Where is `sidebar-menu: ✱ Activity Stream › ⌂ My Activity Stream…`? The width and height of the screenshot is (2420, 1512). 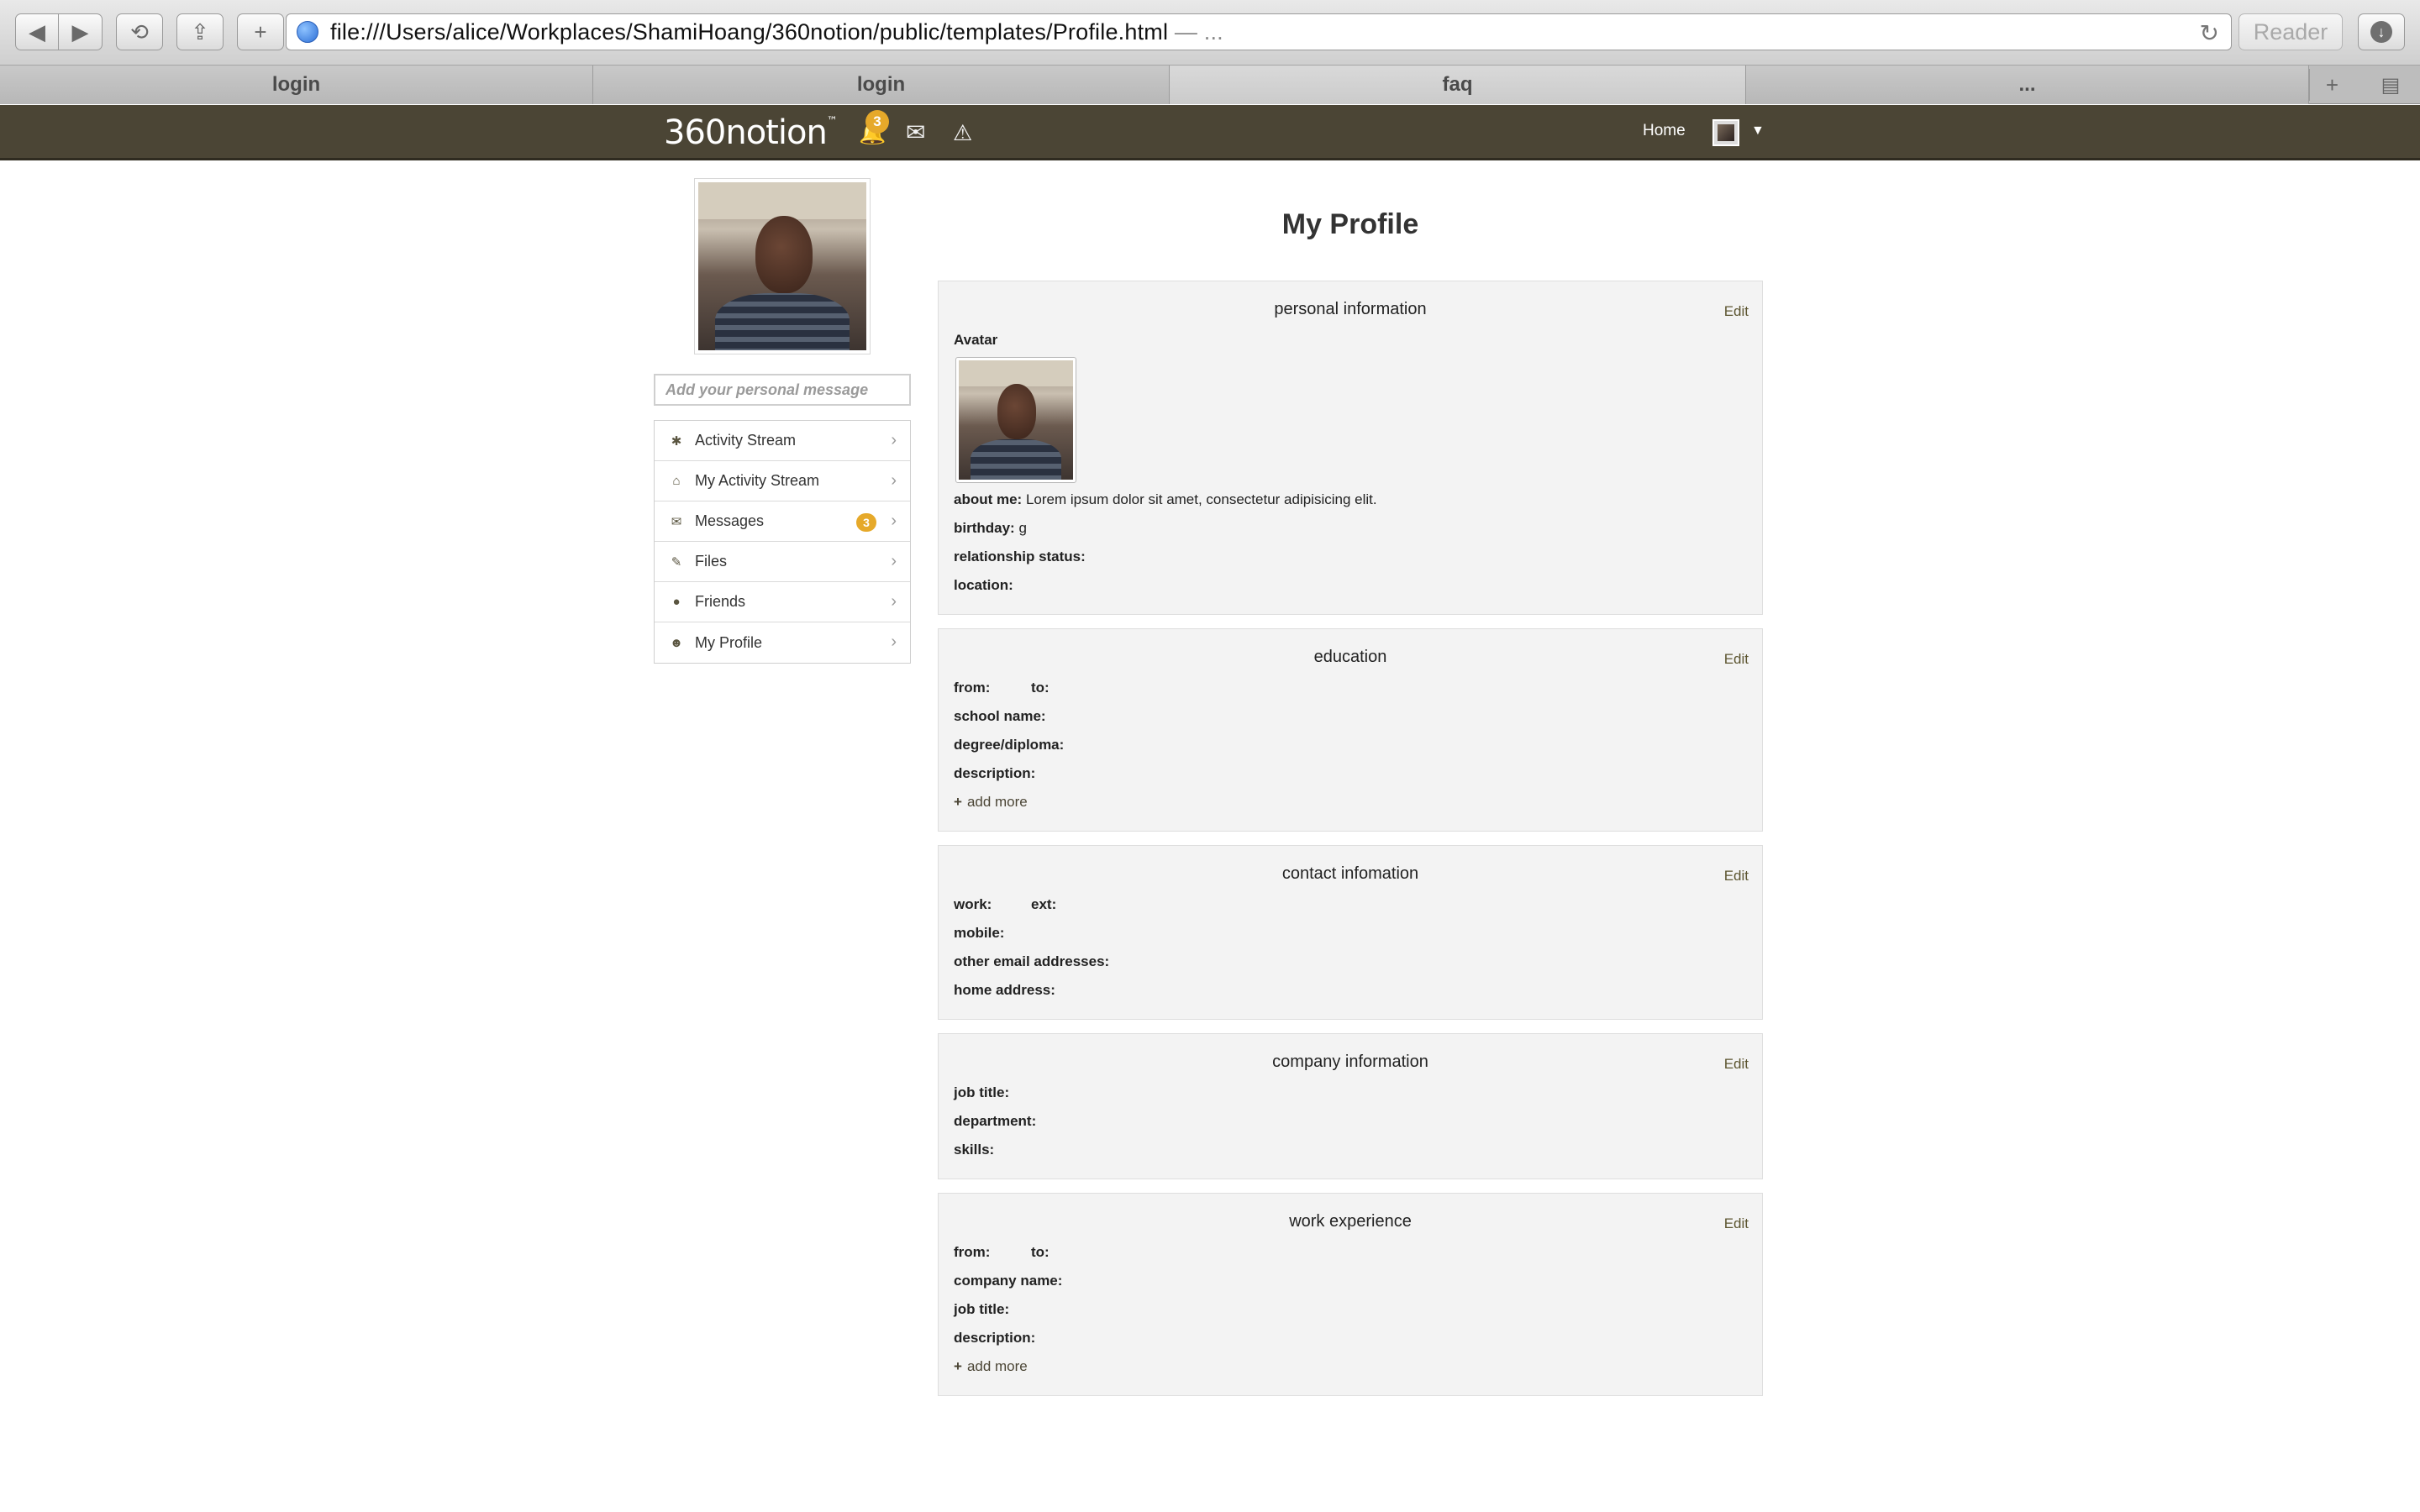 sidebar-menu: ✱ Activity Stream › ⌂ My Activity Stream… is located at coordinates (782, 542).